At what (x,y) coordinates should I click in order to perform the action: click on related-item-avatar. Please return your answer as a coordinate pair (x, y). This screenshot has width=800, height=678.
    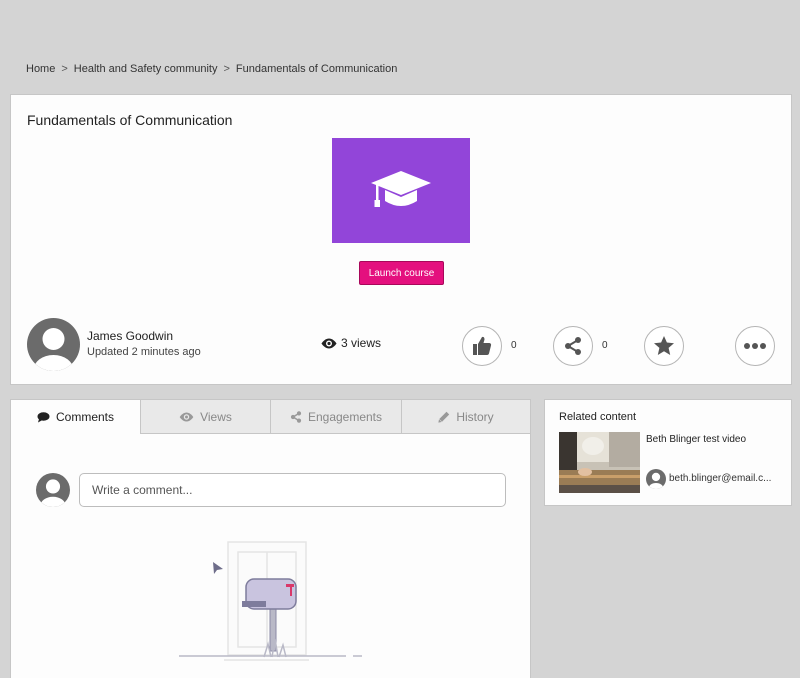
    Looking at the image, I should click on (656, 479).